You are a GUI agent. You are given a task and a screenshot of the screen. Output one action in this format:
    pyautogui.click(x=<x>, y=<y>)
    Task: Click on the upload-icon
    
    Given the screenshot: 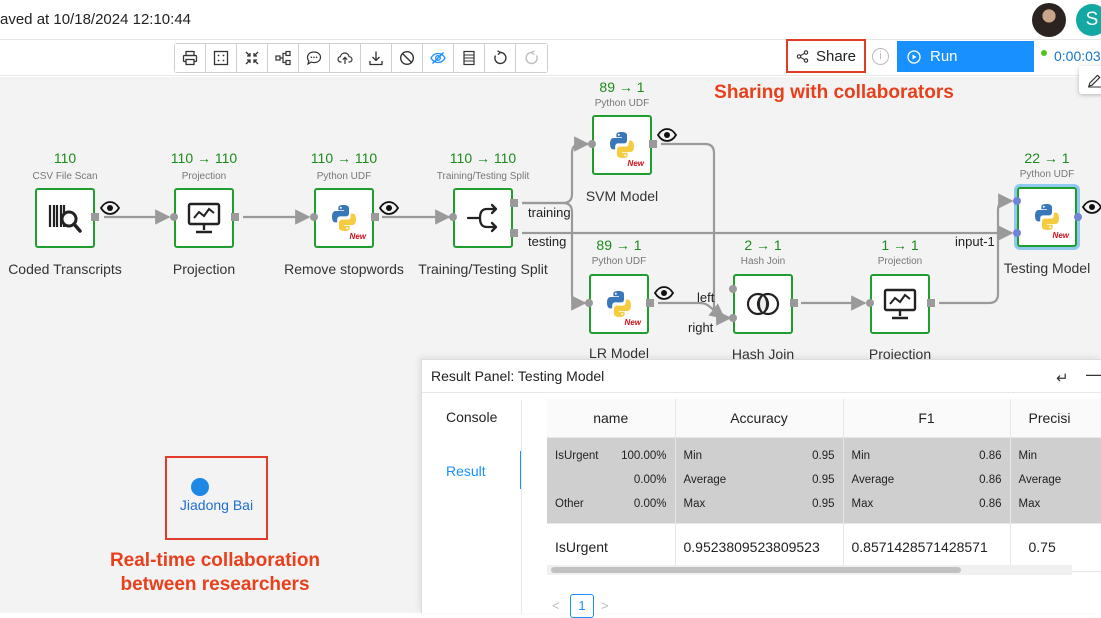 What is the action you would take?
    pyautogui.click(x=345, y=58)
    